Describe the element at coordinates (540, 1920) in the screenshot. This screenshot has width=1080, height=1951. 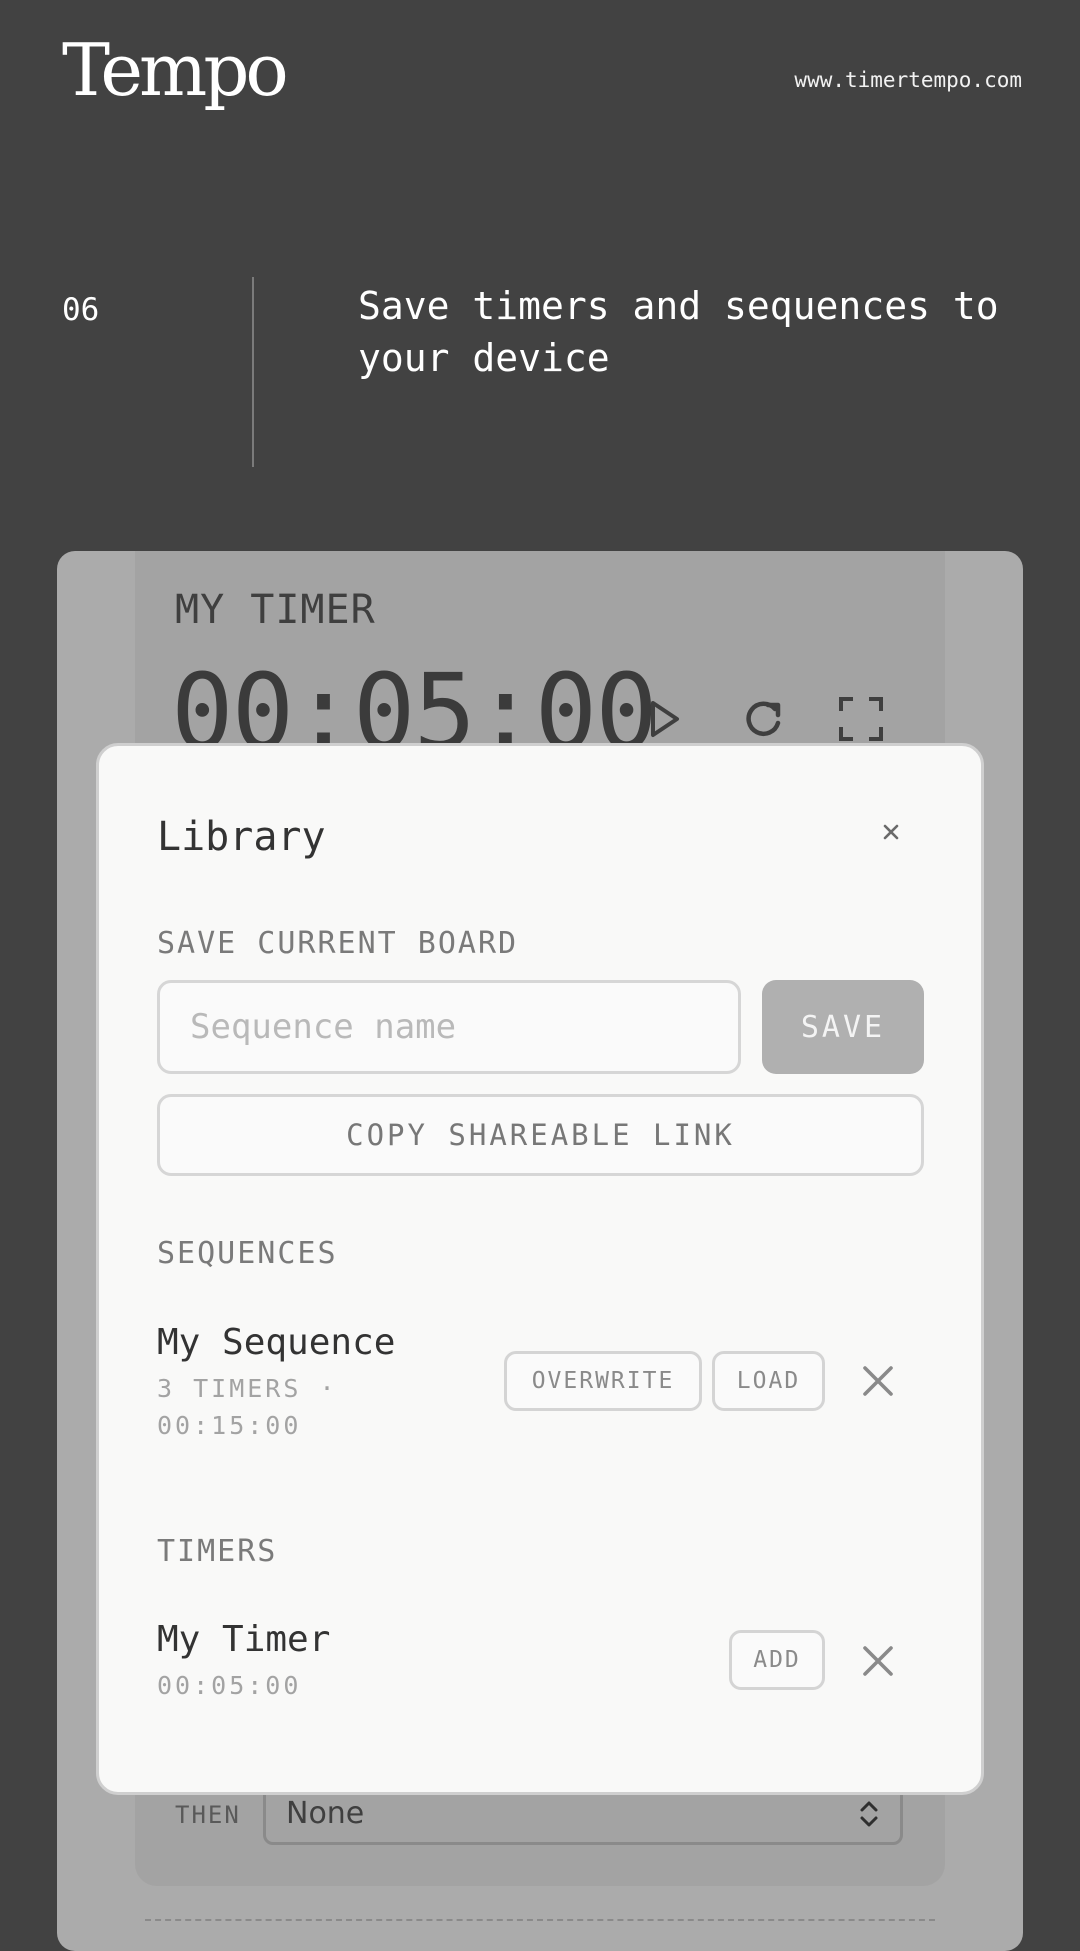
I see `dashed-divider` at that location.